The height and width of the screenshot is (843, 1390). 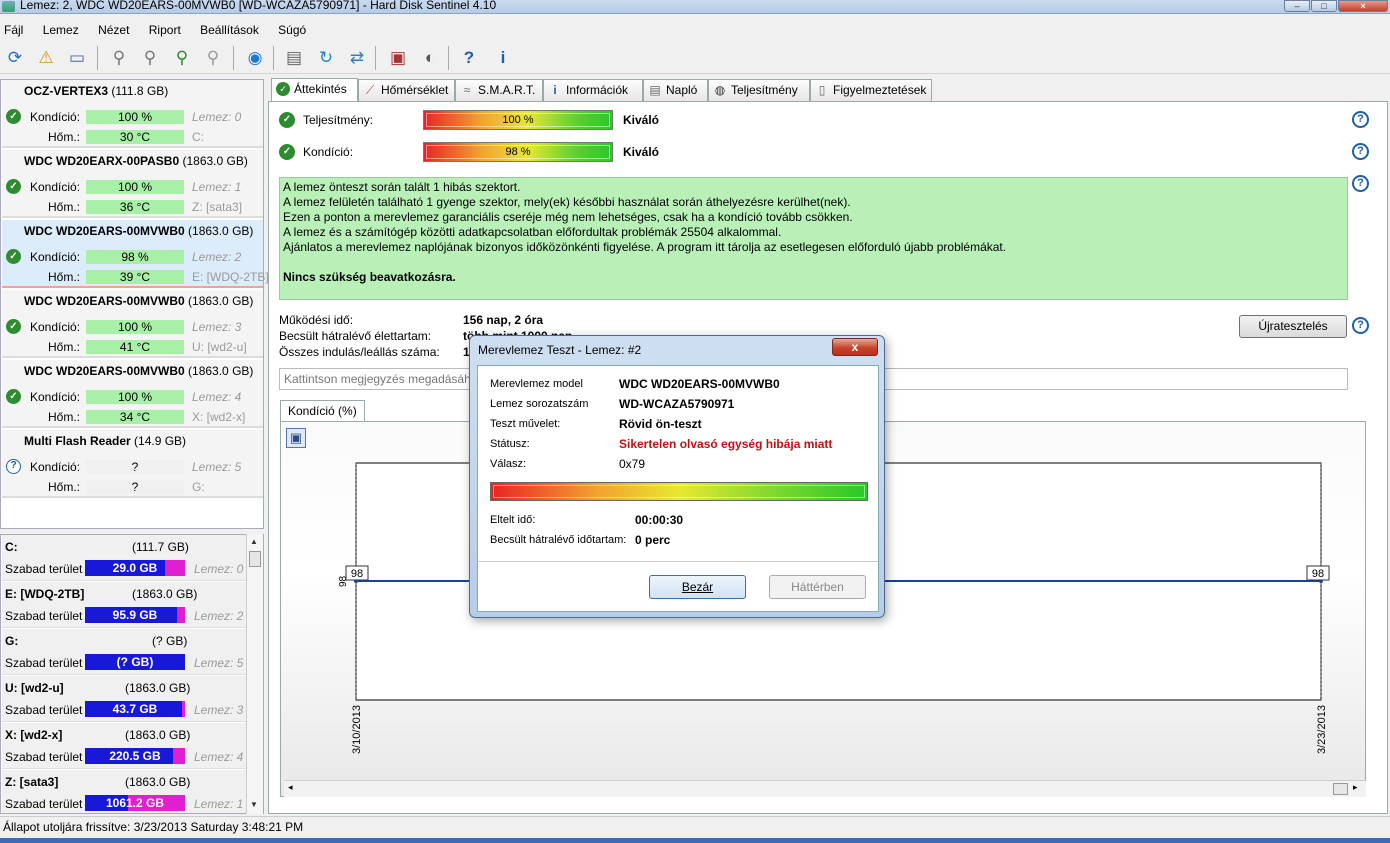 I want to click on data-label: 98, so click(x=357, y=574).